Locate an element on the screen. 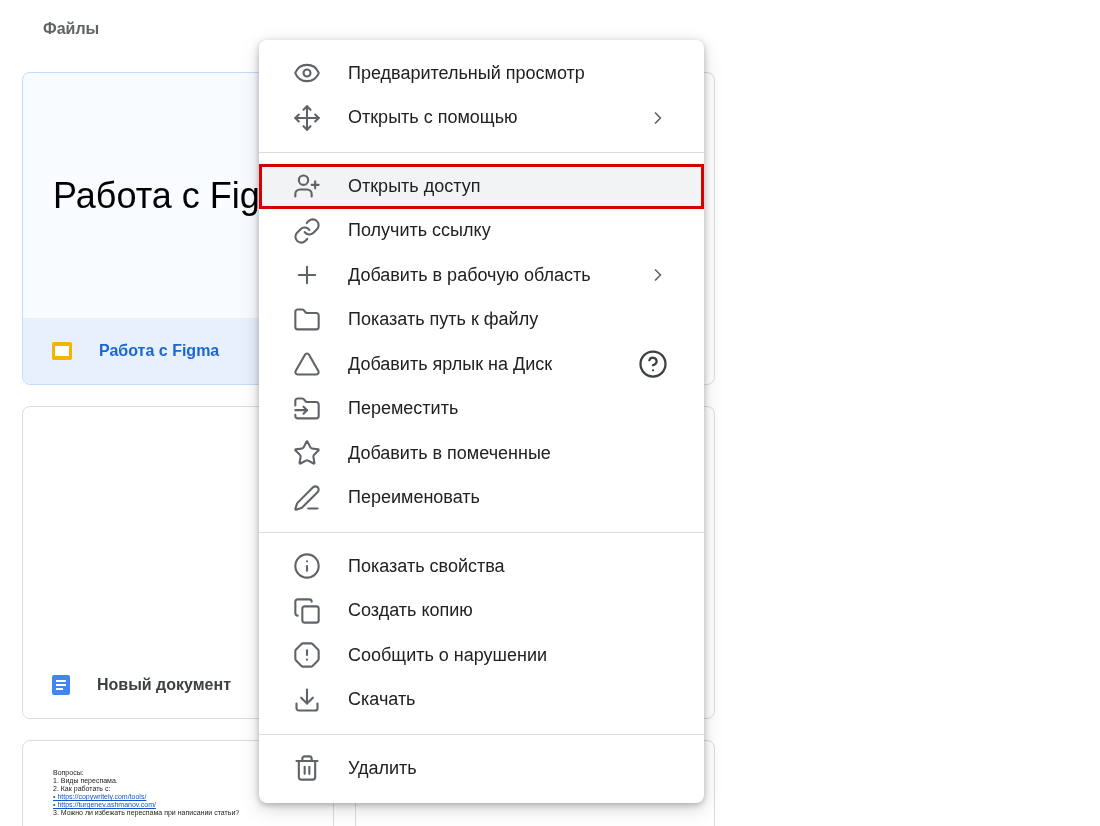 Image resolution: width=1100 pixels, height=826 pixels. file-name: Новый документ is located at coordinates (164, 685).